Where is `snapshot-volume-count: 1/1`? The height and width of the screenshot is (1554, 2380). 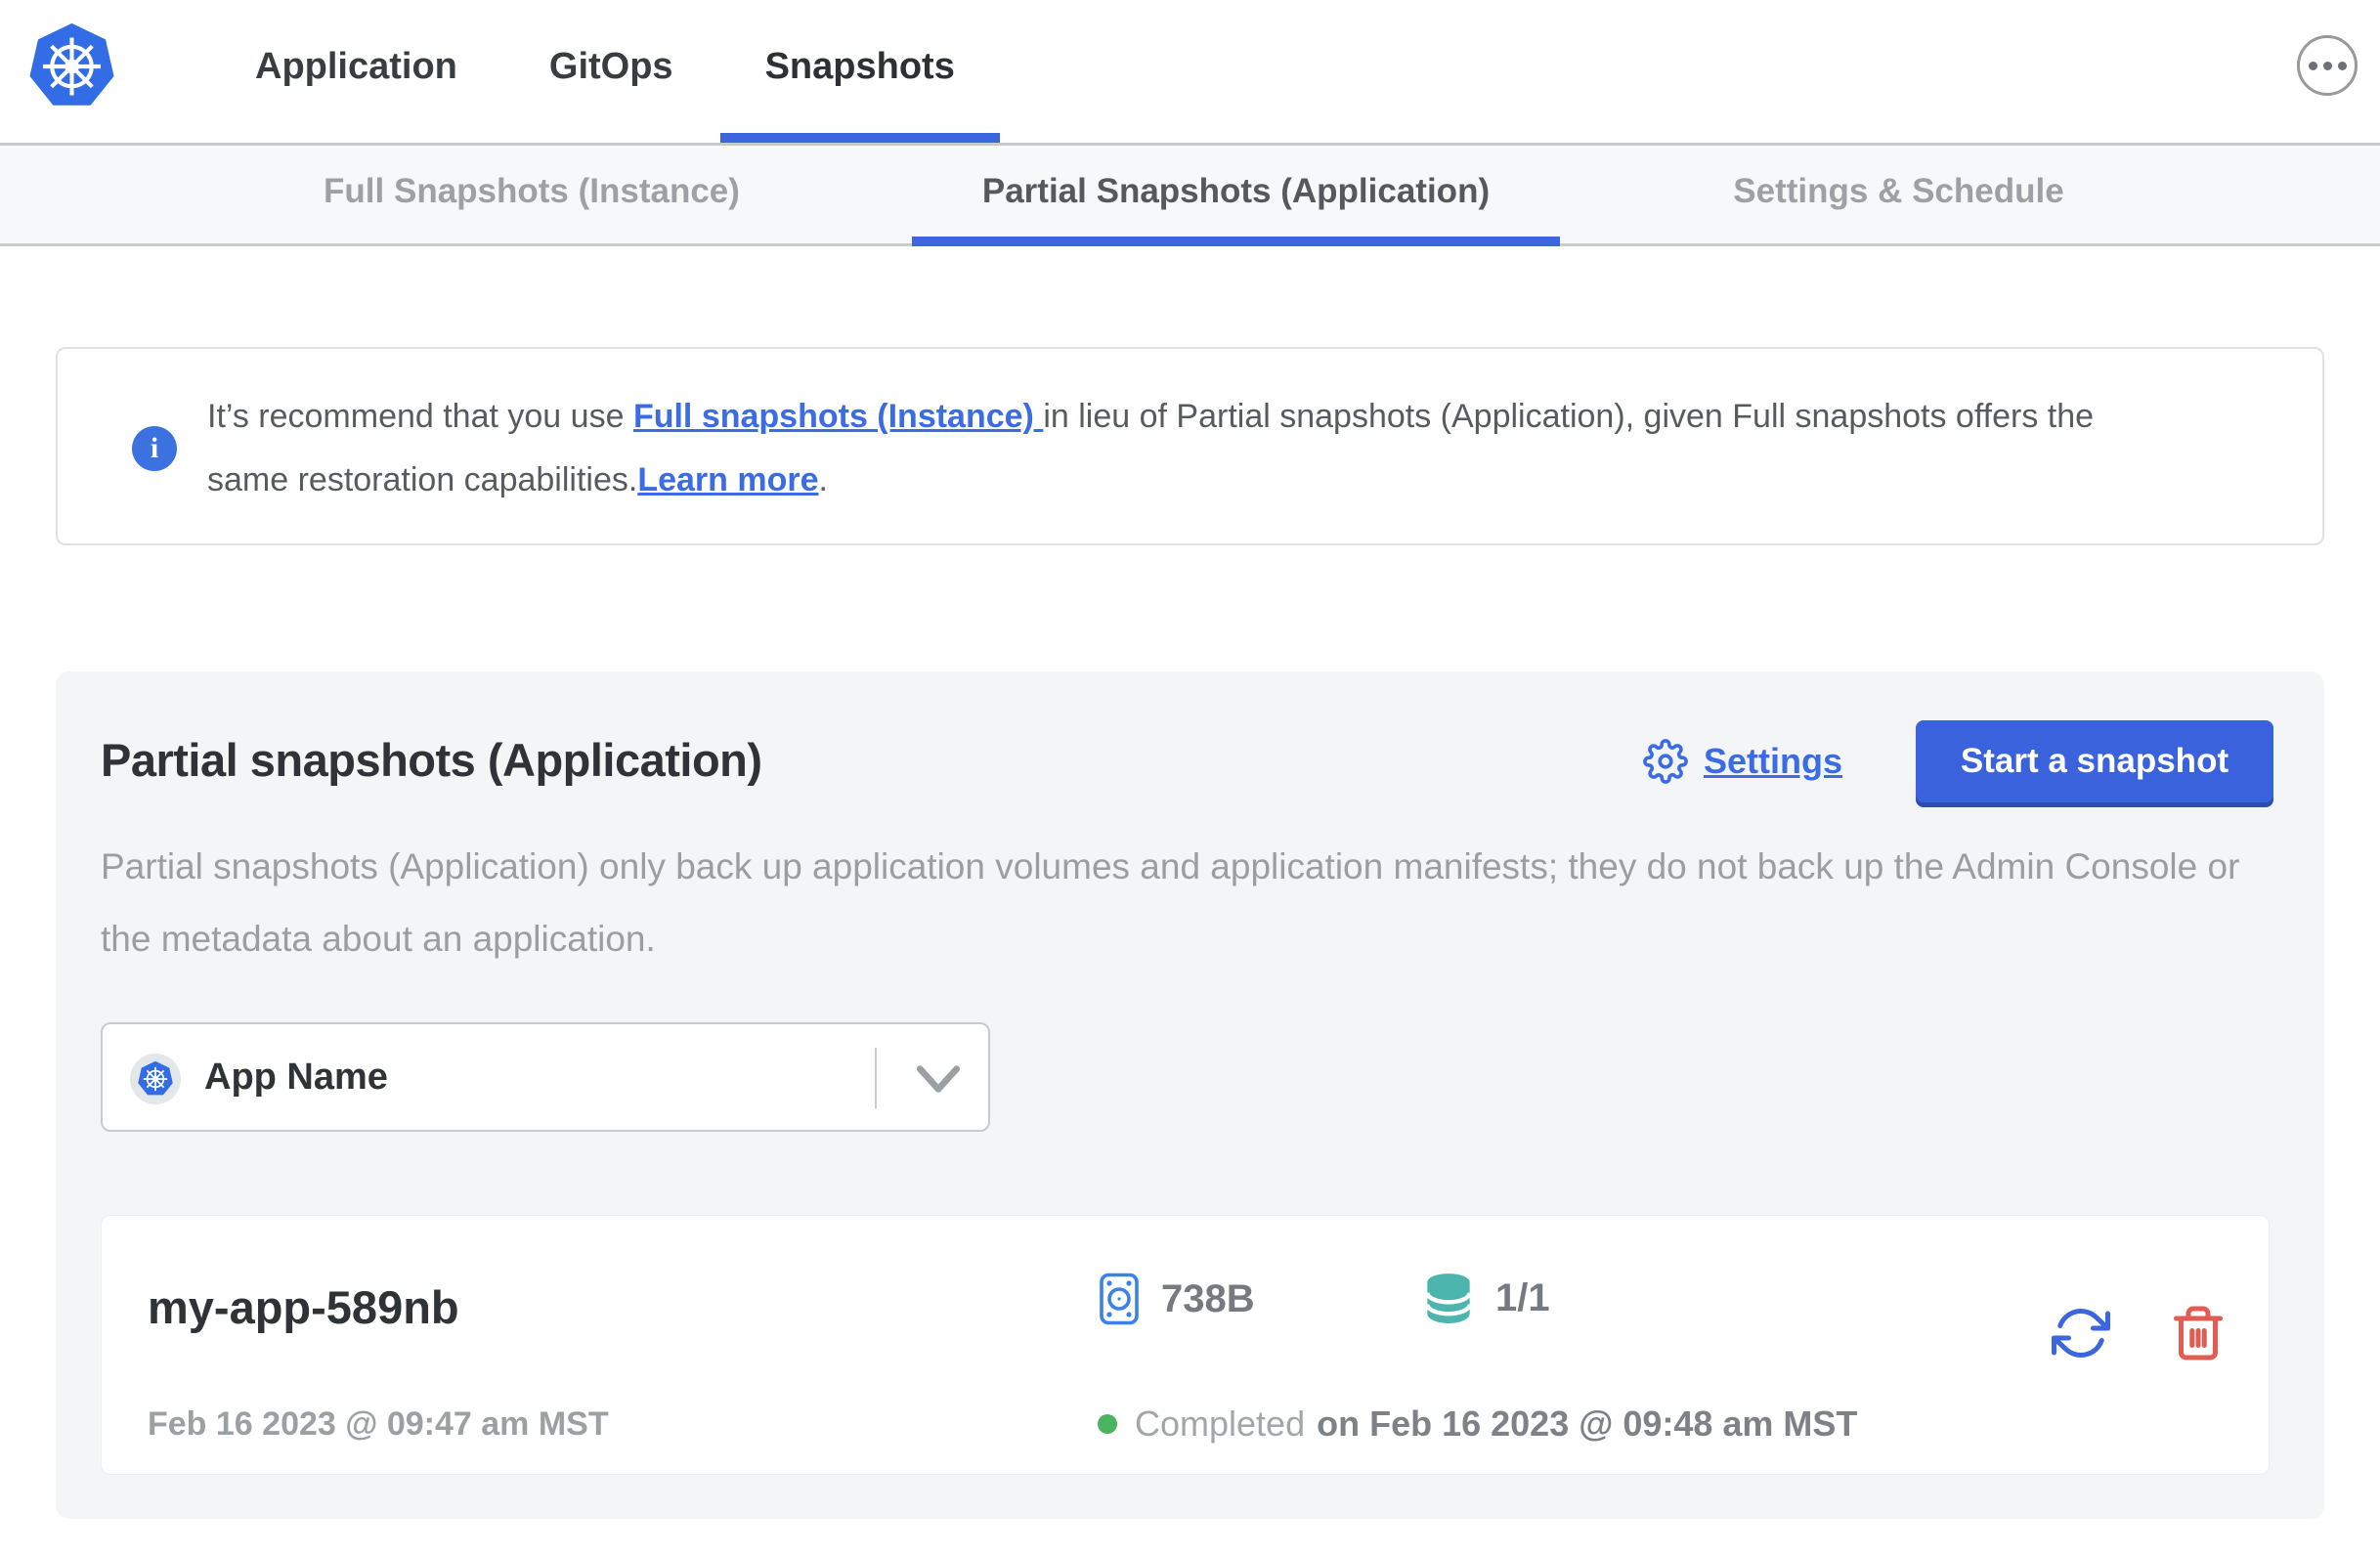
snapshot-volume-count: 1/1 is located at coordinates (1522, 1297).